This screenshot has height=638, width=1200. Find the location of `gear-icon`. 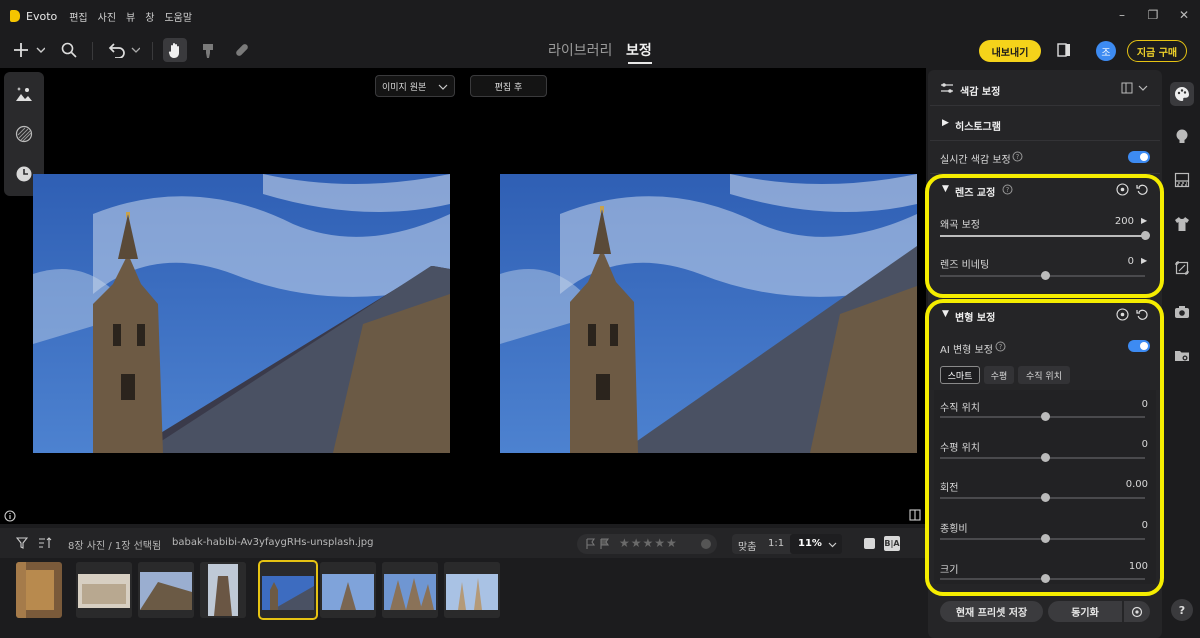

gear-icon is located at coordinates (1137, 611).